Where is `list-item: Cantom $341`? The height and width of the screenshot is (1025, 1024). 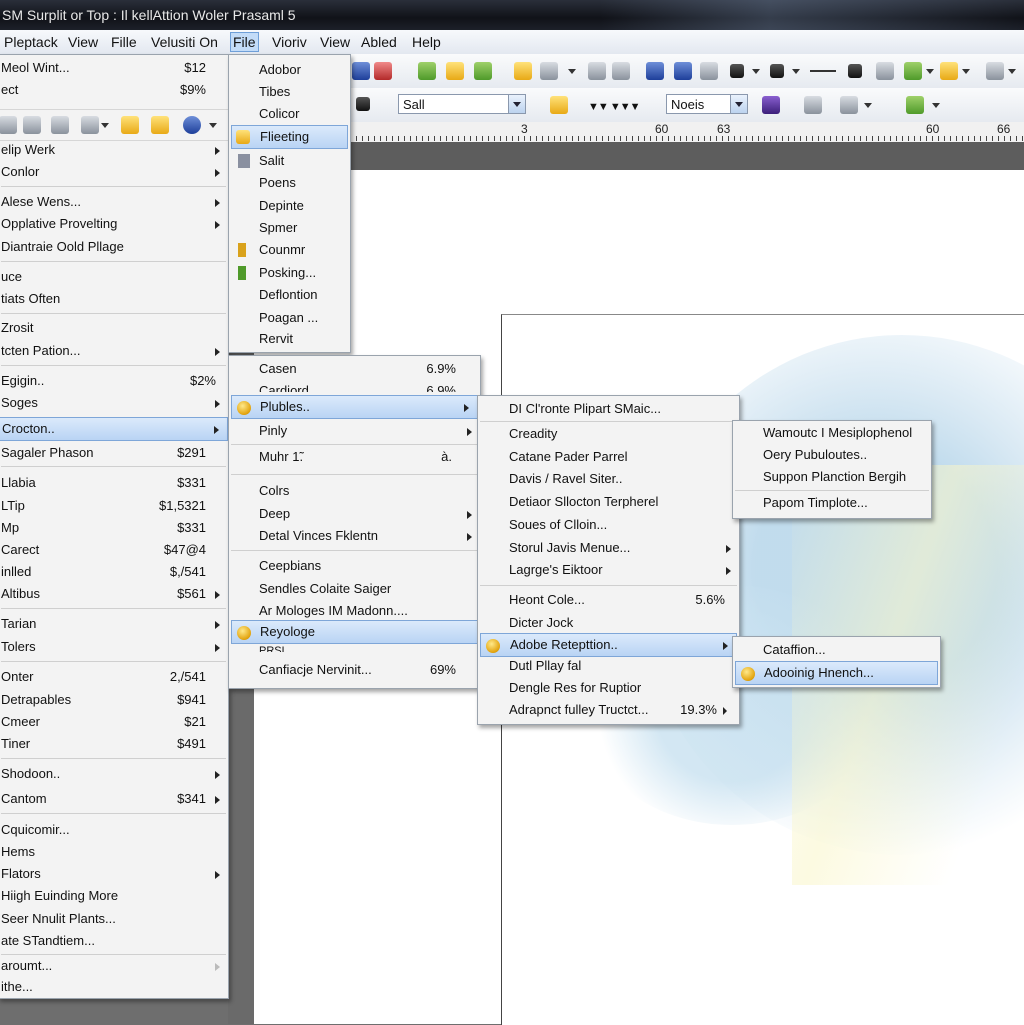
list-item: Cantom $341 is located at coordinates (114, 799).